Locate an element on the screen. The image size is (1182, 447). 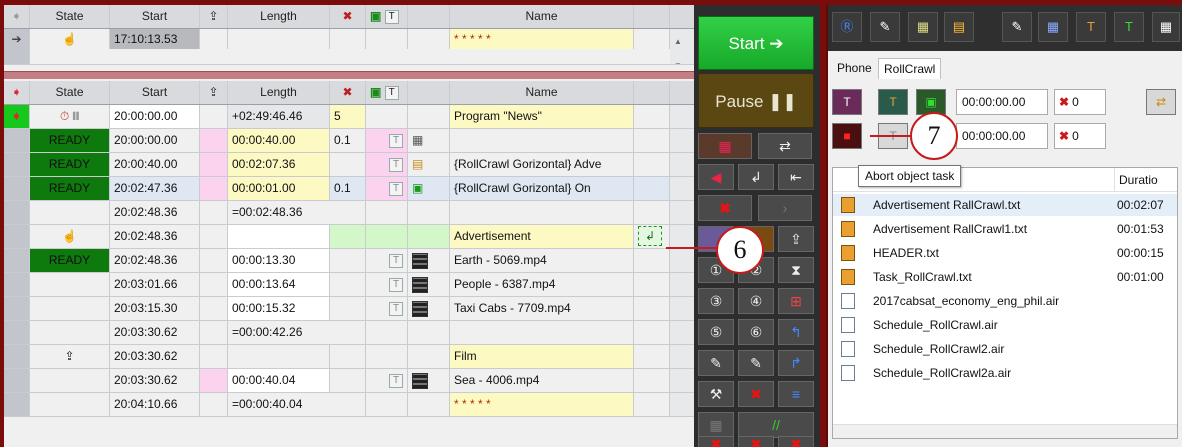
pause-button: Pause ❚❚ is located at coordinates (756, 100).